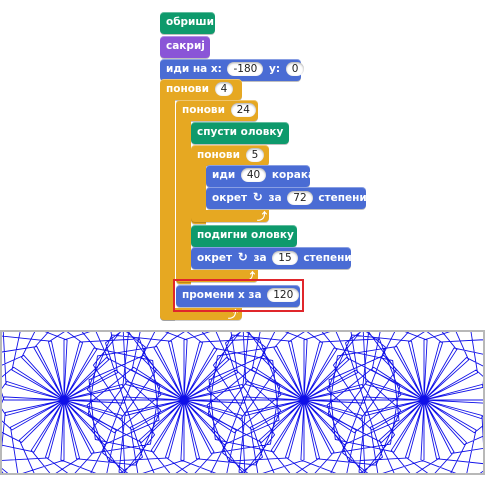 This screenshot has height=481, width=485. What do you see at coordinates (274, 69) in the screenshot?
I see `goto-y-label: y:` at bounding box center [274, 69].